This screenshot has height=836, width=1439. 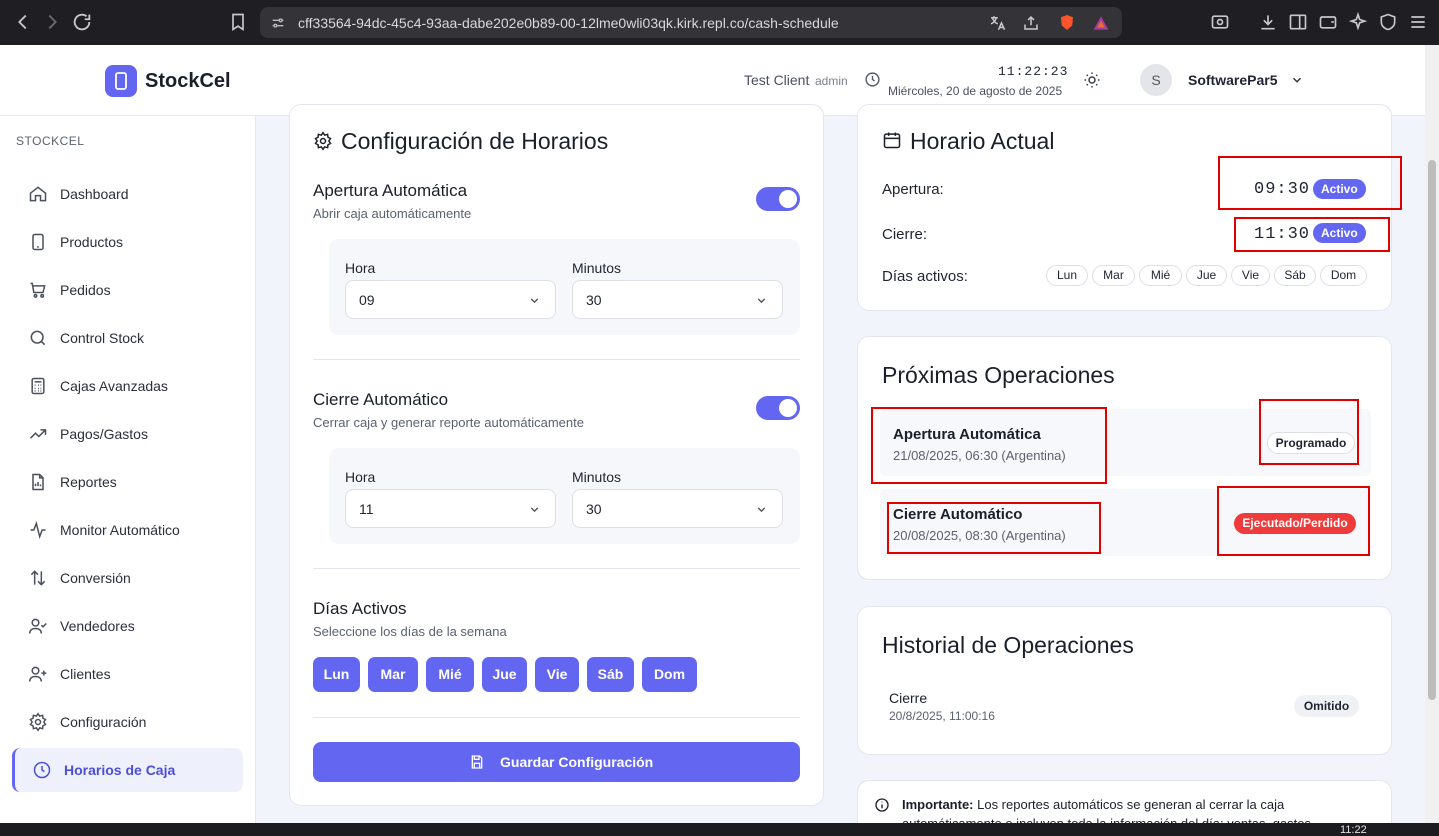 I want to click on sidebar-item-label: Horarios de Caja, so click(x=120, y=770).